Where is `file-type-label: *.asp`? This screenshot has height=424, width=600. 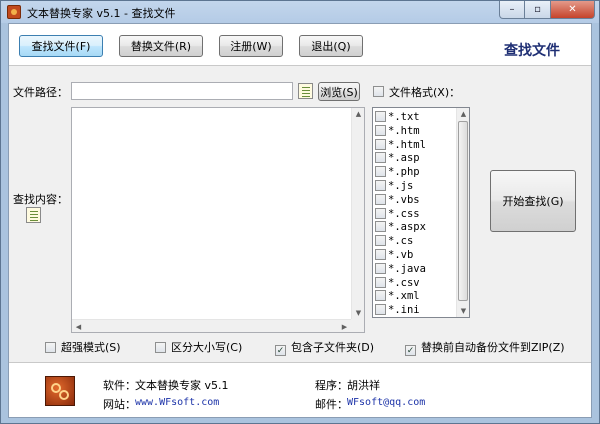 file-type-label: *.asp is located at coordinates (404, 158).